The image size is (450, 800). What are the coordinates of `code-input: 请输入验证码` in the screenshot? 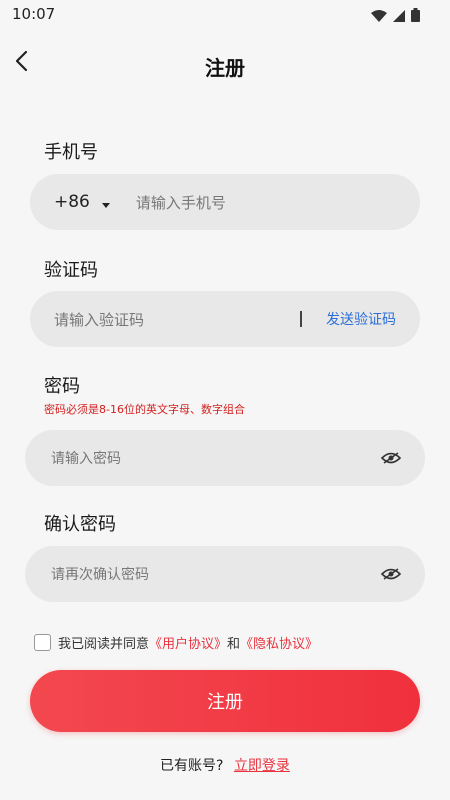 It's located at (177, 319).